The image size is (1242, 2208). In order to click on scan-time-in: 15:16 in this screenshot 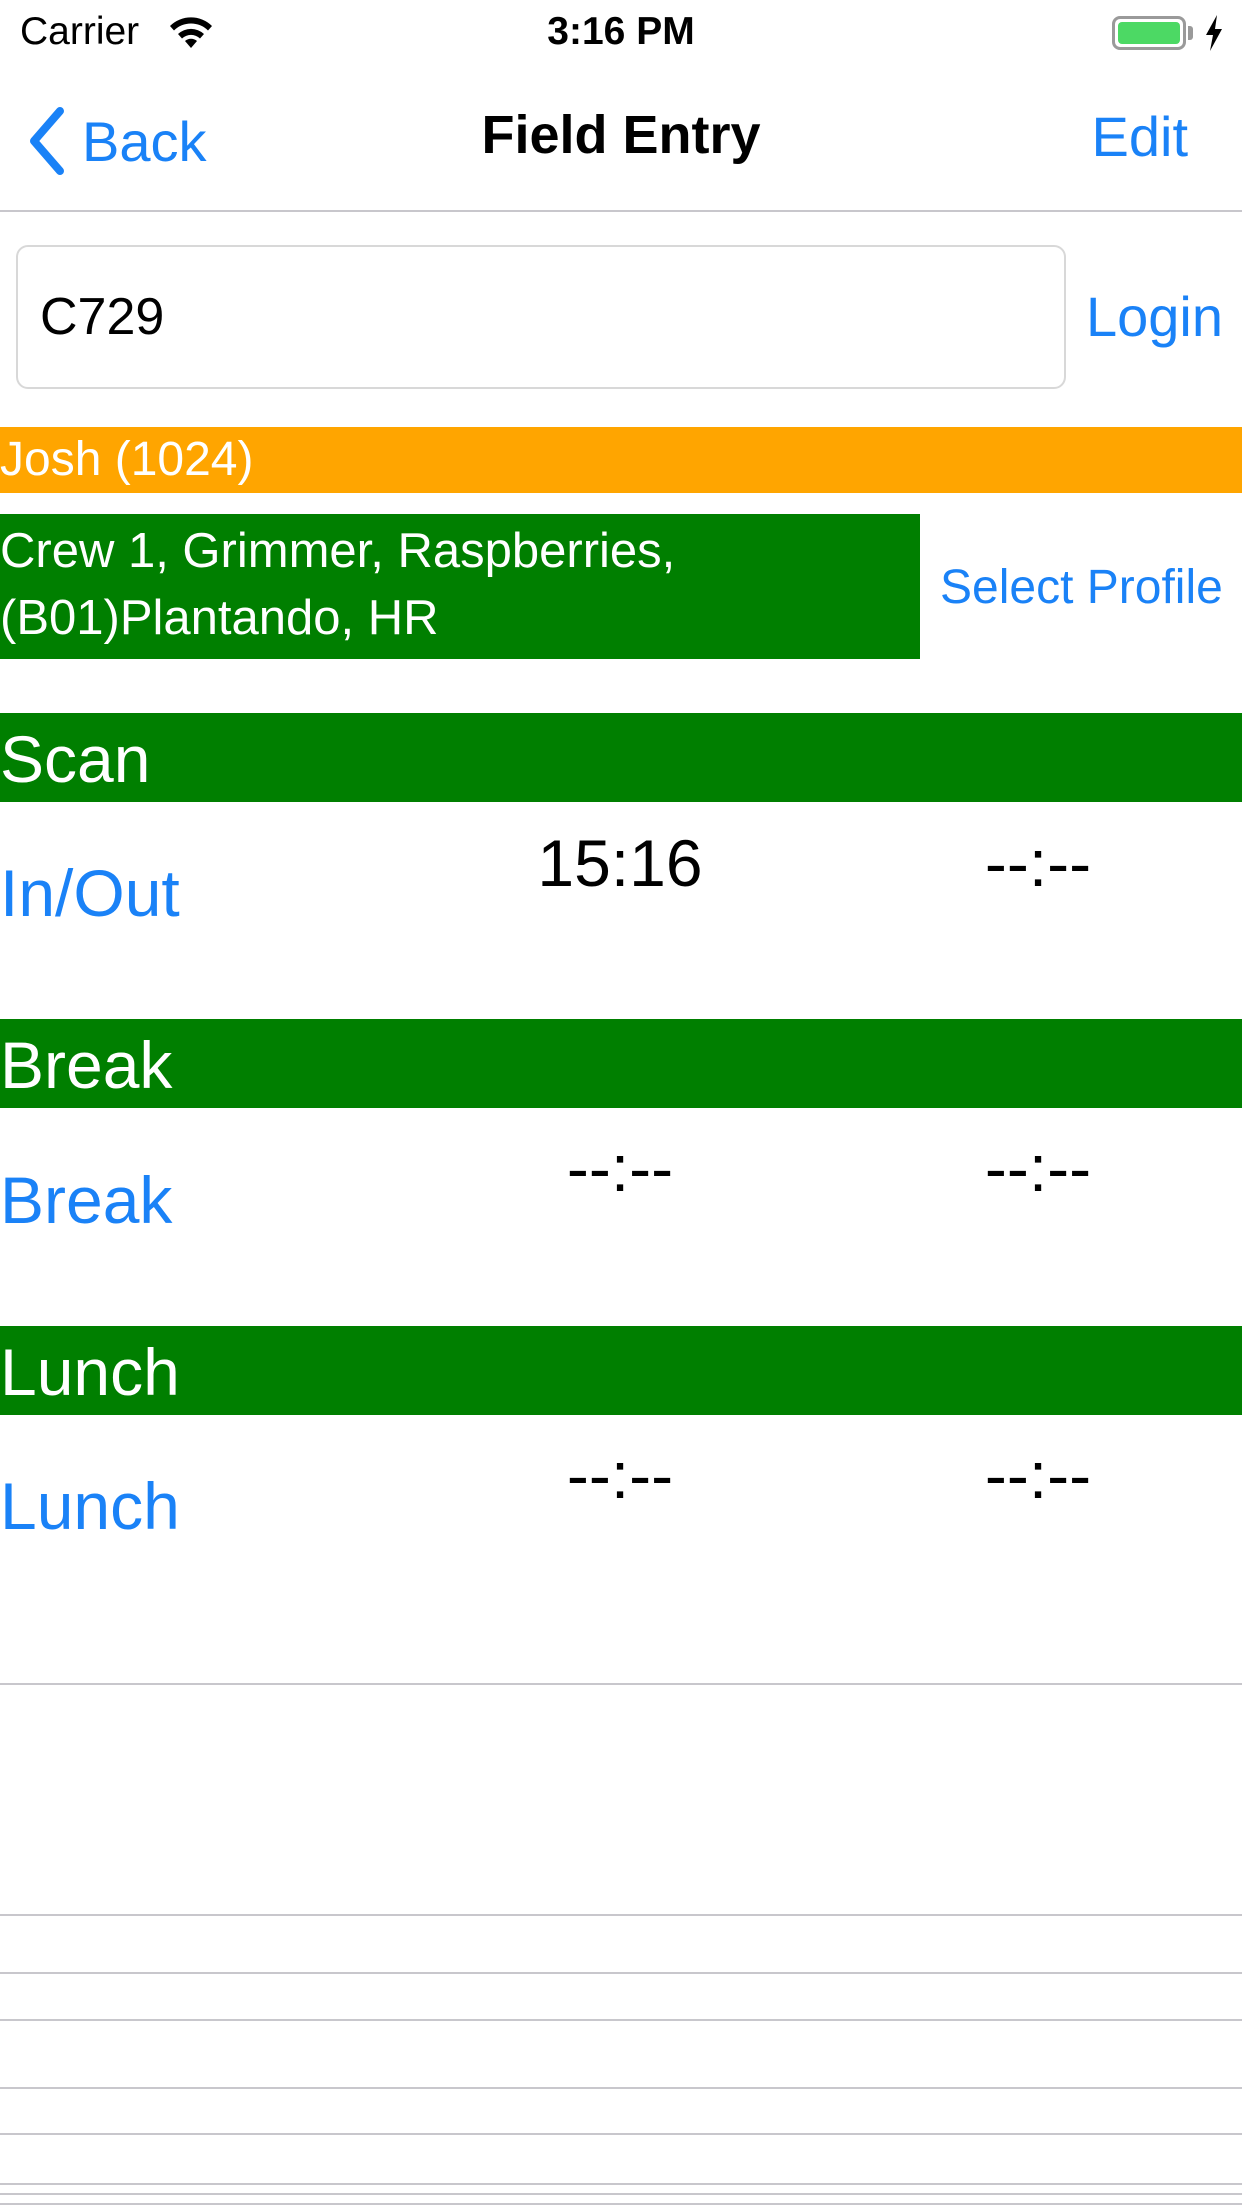, I will do `click(620, 863)`.